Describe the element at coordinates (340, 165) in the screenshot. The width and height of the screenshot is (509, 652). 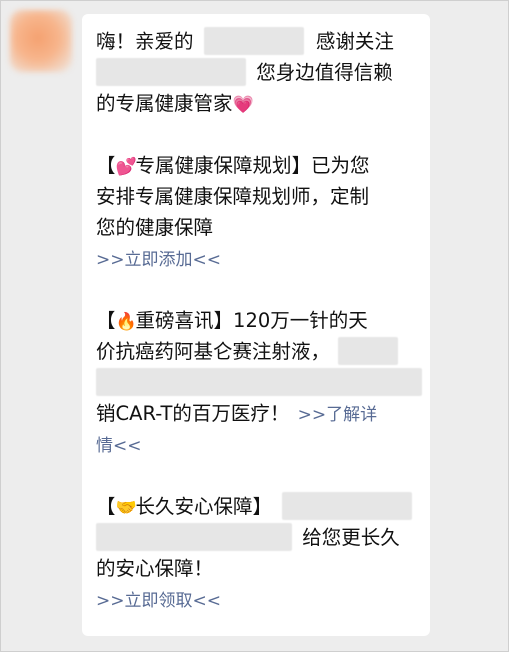
I see `section1-line1-tail: 已为您` at that location.